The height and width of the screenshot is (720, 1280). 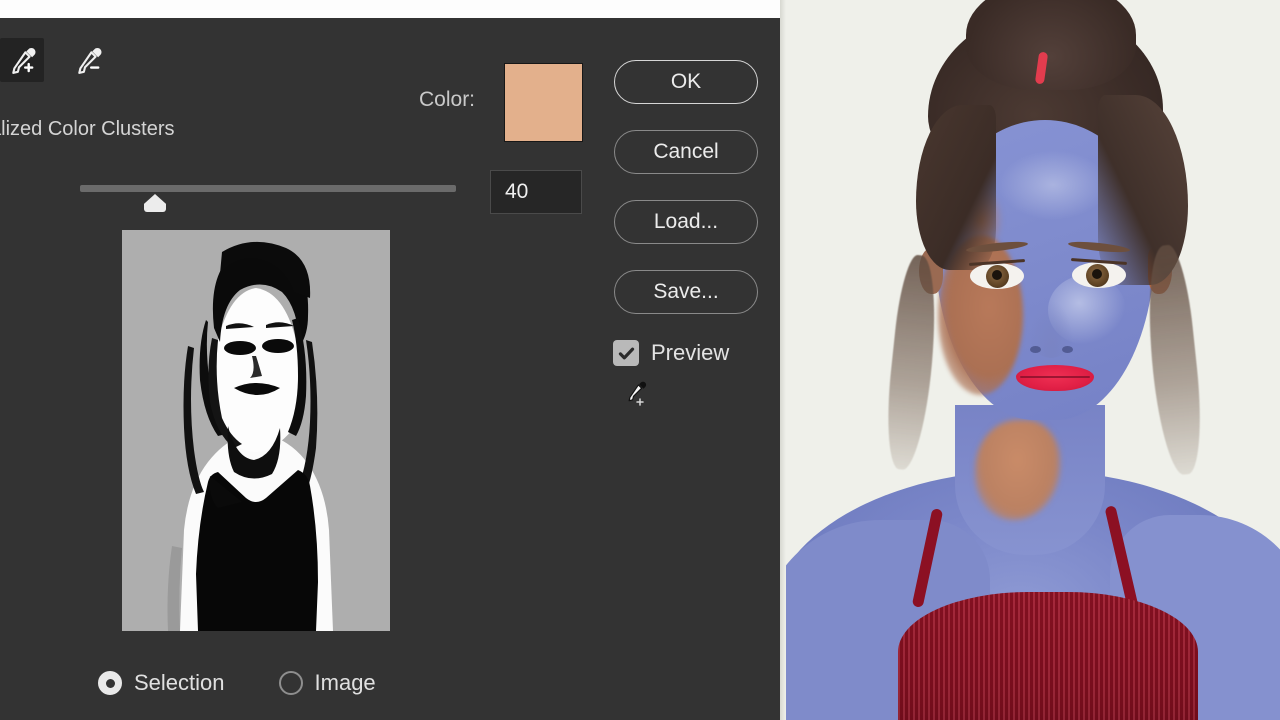 I want to click on radio-image: Image, so click(x=327, y=683).